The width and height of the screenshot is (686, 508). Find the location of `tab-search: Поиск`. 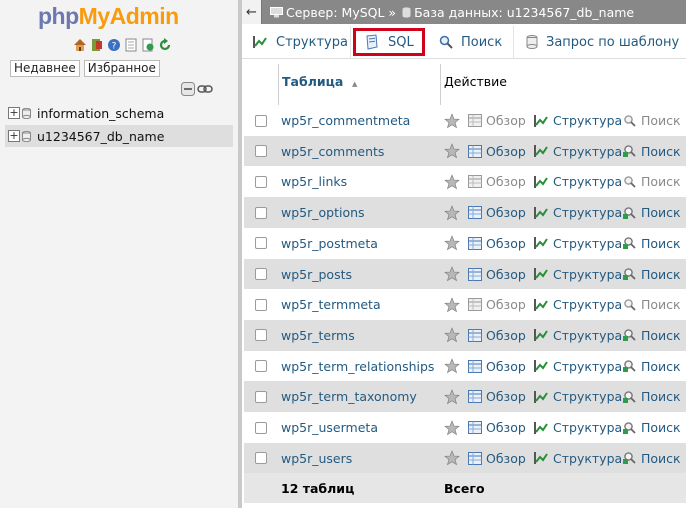

tab-search: Поиск is located at coordinates (470, 42).